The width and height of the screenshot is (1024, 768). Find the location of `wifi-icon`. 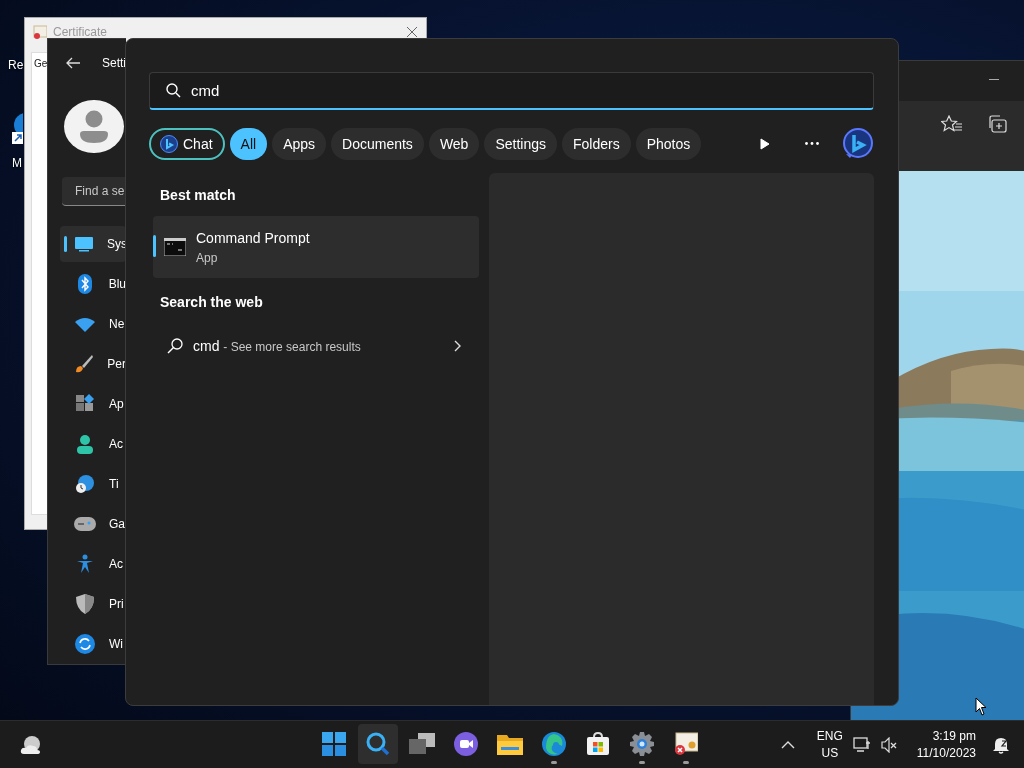

wifi-icon is located at coordinates (85, 324).